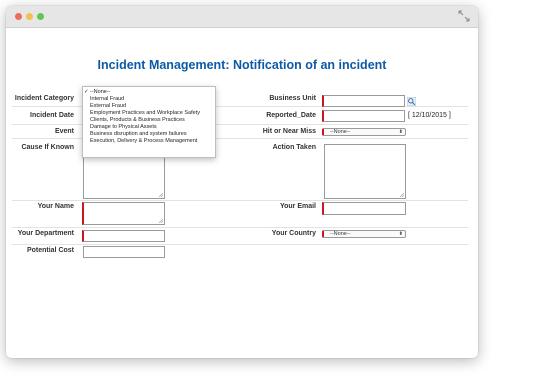 Image resolution: width=538 pixels, height=383 pixels. I want to click on reported-date-today-link: [ 12/10/2015 ], so click(429, 115).